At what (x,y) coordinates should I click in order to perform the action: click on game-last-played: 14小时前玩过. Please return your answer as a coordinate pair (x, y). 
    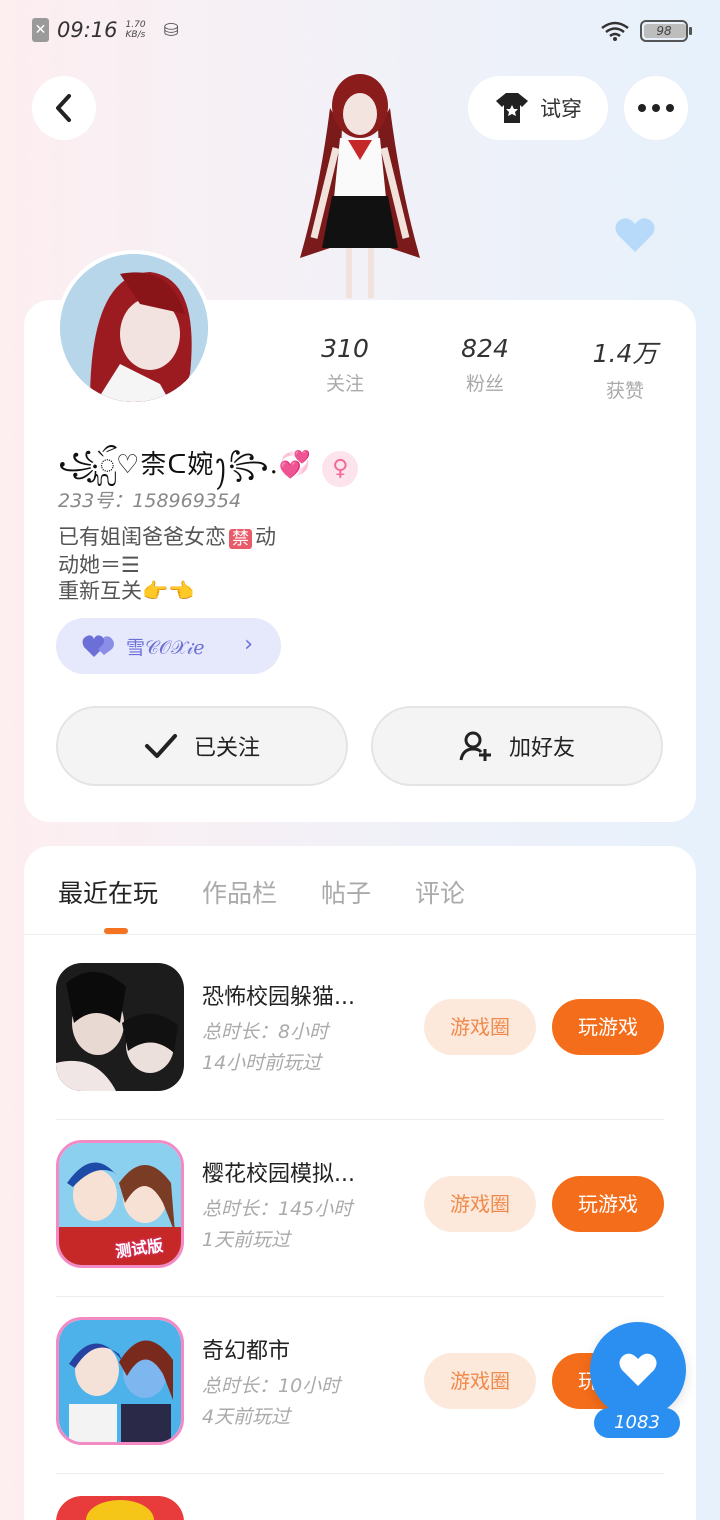
    Looking at the image, I should click on (262, 1063).